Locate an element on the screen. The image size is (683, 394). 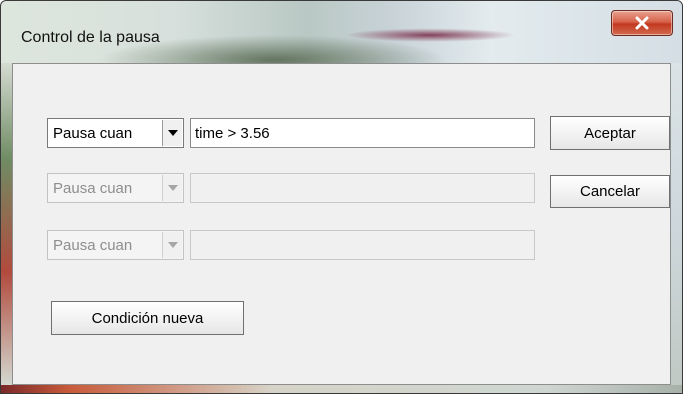
accept-button: Aceptar is located at coordinates (610, 133).